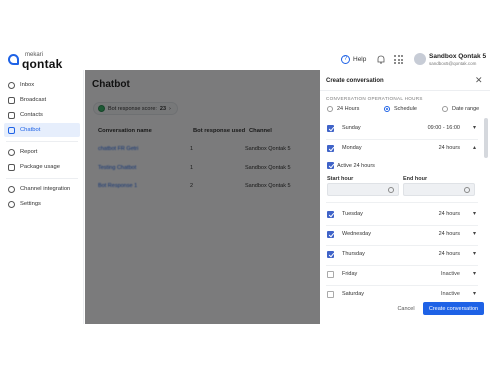  Describe the element at coordinates (474, 147) in the screenshot. I see `chevron-up-icon: ▴` at that location.